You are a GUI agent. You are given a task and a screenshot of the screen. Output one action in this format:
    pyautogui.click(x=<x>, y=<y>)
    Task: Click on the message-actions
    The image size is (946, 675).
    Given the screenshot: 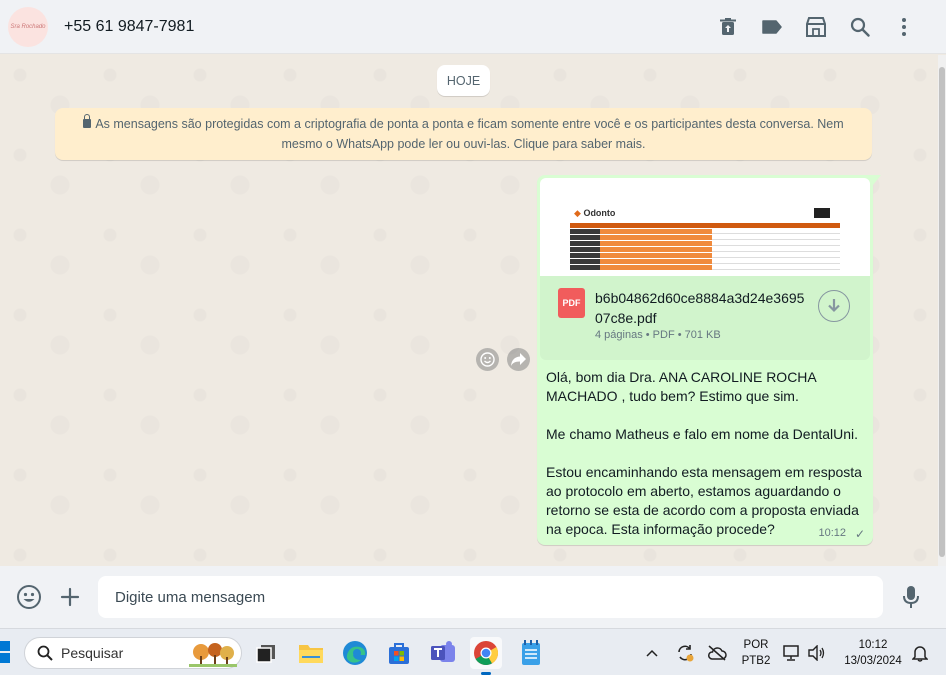 What is the action you would take?
    pyautogui.click(x=503, y=359)
    